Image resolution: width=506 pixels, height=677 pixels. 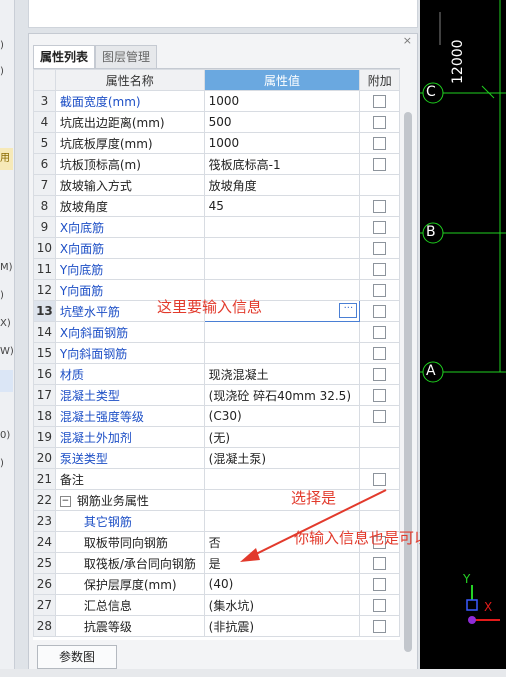 What do you see at coordinates (467, 579) in the screenshot?
I see `ucs-y-label: Y` at bounding box center [467, 579].